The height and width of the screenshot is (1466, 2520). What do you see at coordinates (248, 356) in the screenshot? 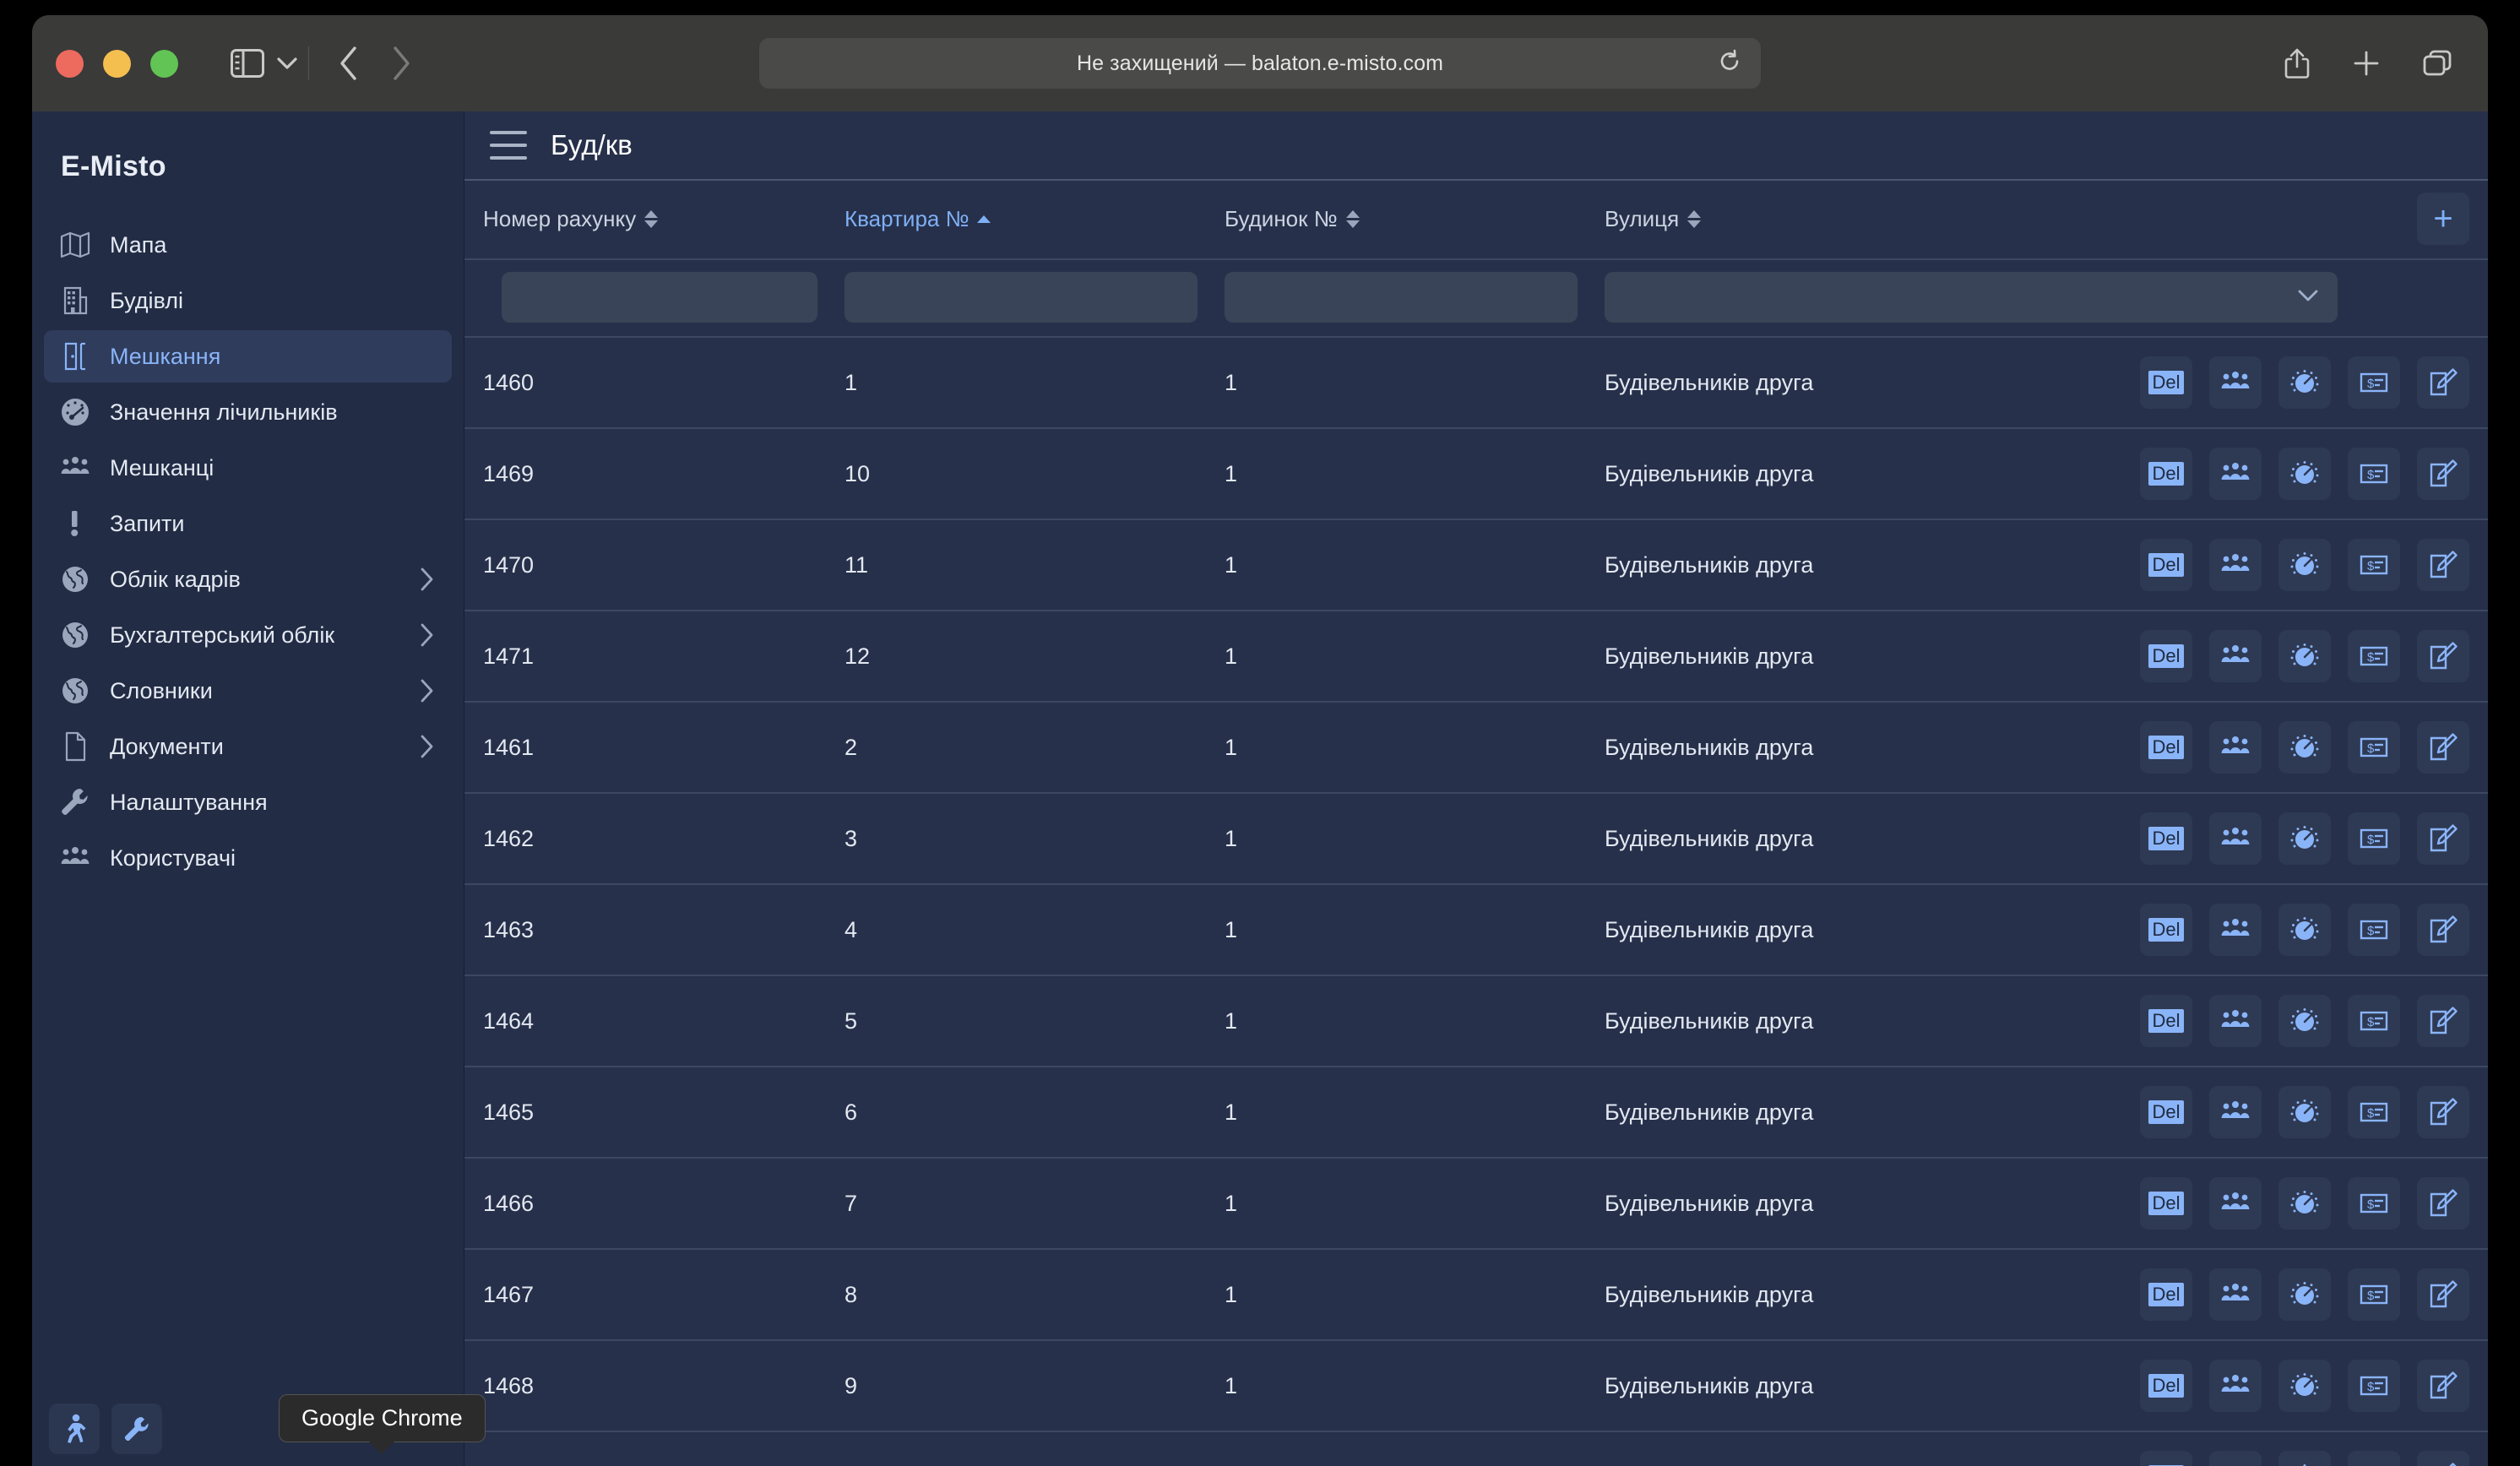
I see `sidebar-item-2: Мешкання` at bounding box center [248, 356].